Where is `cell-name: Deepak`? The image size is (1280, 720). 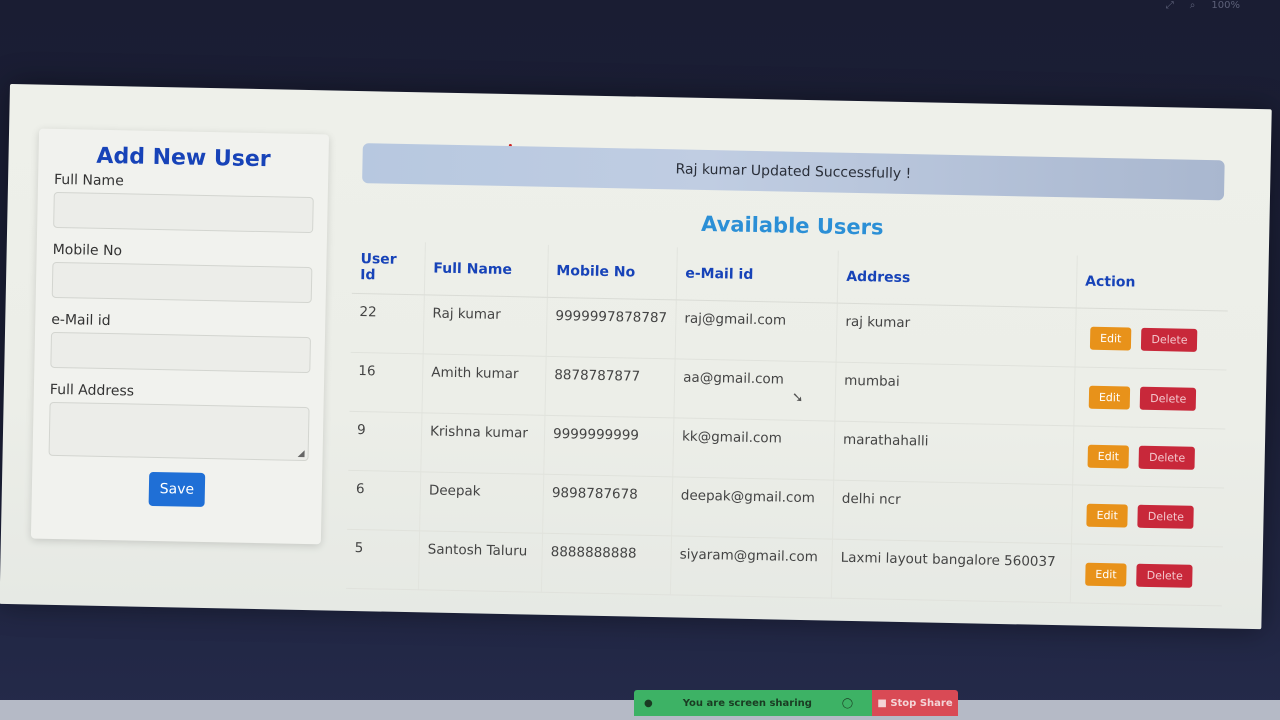 cell-name: Deepak is located at coordinates (481, 502).